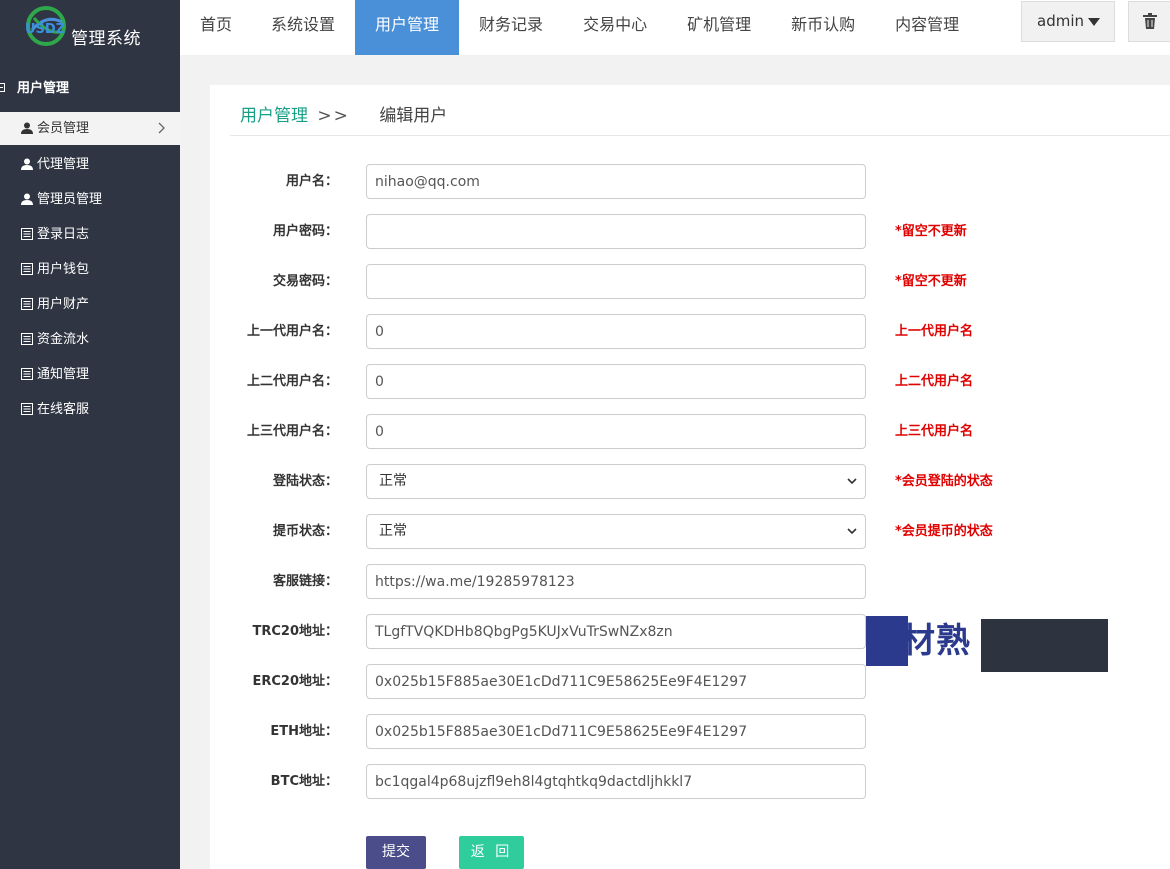  I want to click on breadcrumb: 用户管理 >> 编辑用户, so click(343, 113).